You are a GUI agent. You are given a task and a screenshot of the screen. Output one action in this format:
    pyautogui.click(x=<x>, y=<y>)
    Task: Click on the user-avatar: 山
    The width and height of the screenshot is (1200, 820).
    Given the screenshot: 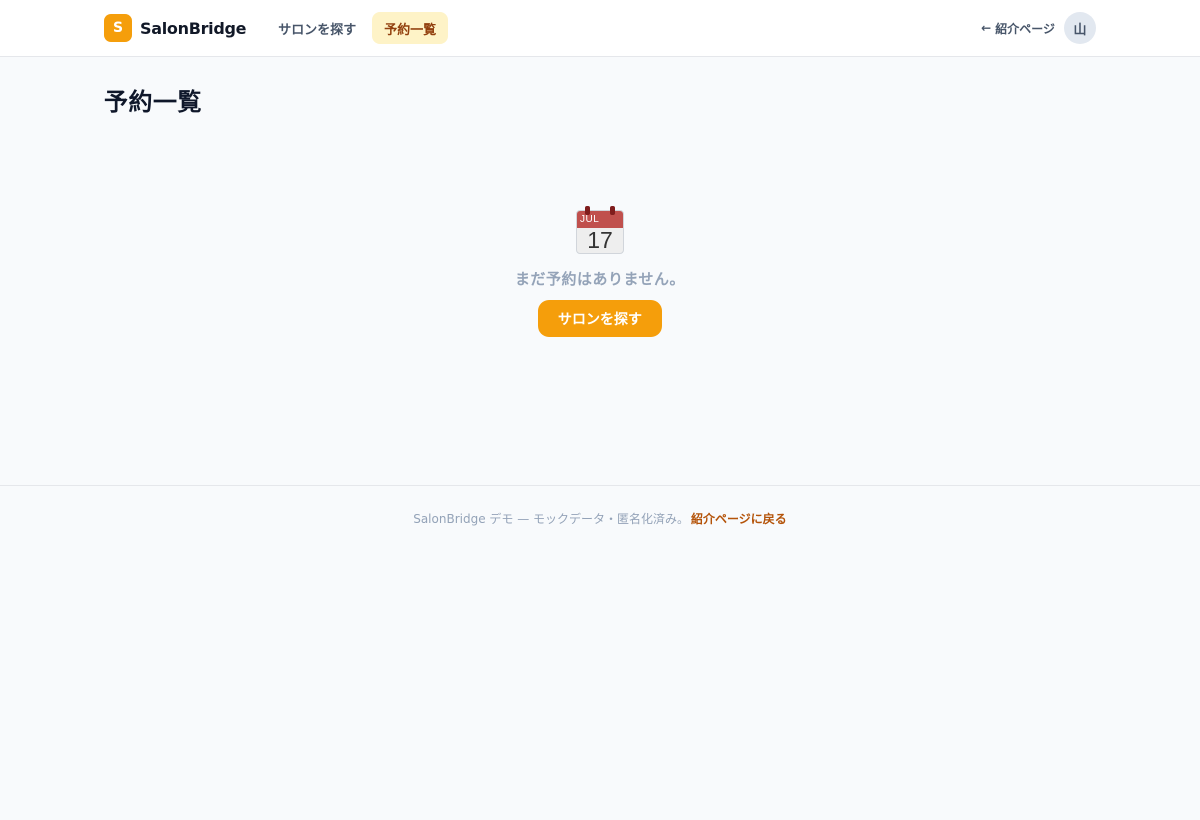 What is the action you would take?
    pyautogui.click(x=1080, y=28)
    